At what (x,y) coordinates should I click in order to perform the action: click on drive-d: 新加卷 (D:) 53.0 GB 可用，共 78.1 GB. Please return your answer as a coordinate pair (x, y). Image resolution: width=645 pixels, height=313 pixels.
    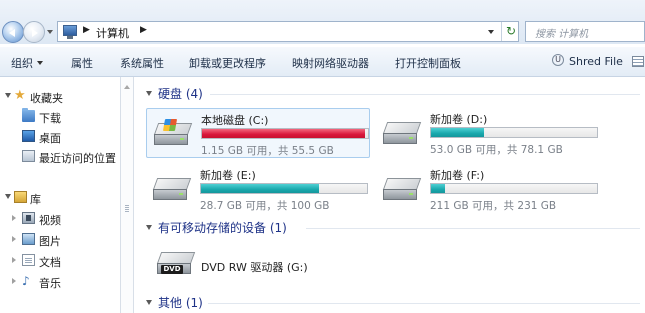
    Looking at the image, I should click on (488, 133).